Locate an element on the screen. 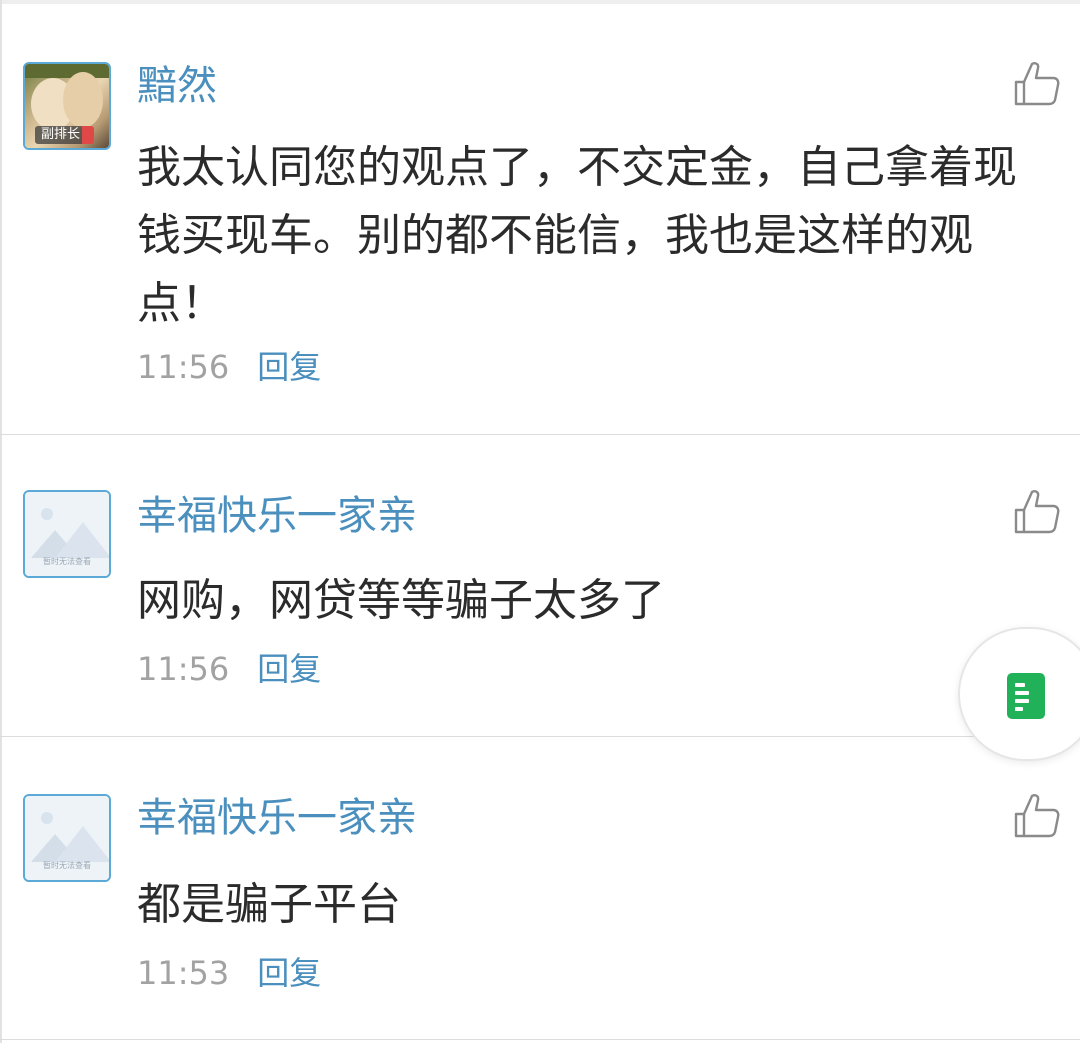  username: 黯然 is located at coordinates (177, 86).